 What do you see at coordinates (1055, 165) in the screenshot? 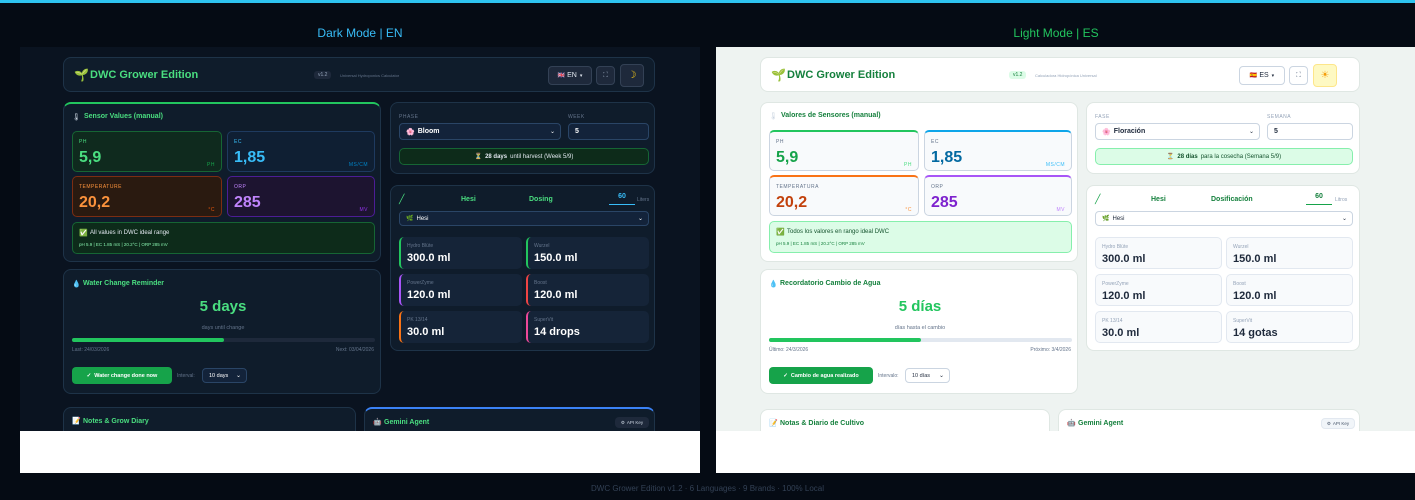
I see `ec-unit: MS/CM` at bounding box center [1055, 165].